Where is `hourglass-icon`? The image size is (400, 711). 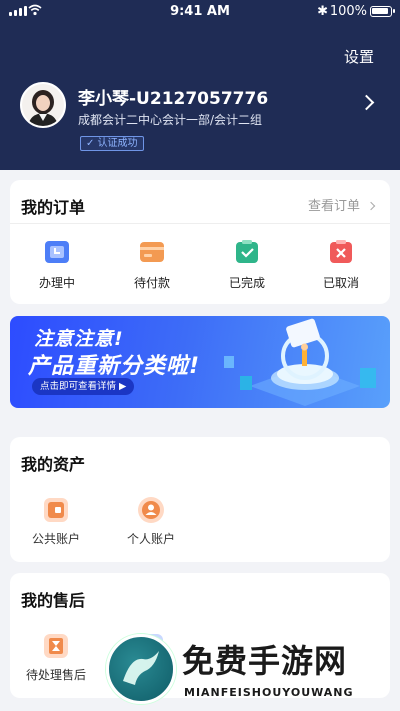 hourglass-icon is located at coordinates (56, 646).